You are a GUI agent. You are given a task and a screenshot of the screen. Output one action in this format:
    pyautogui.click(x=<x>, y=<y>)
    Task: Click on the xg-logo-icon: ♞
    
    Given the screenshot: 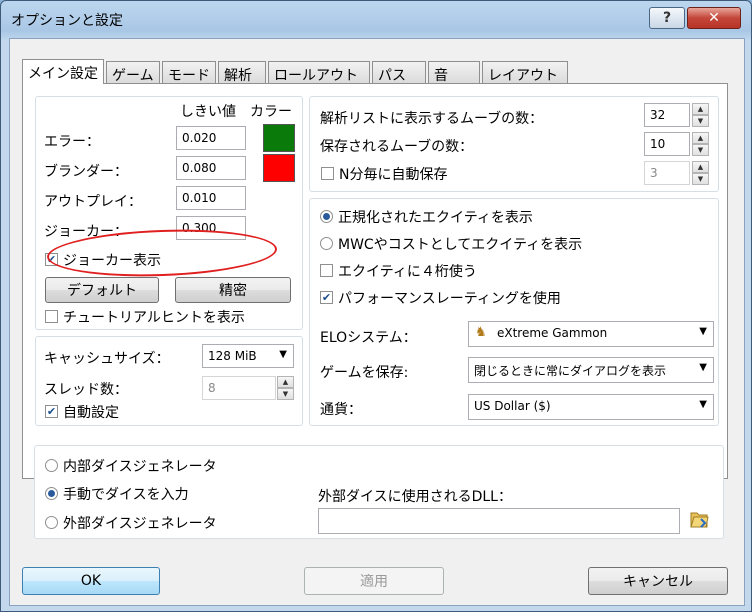 What is the action you would take?
    pyautogui.click(x=481, y=332)
    